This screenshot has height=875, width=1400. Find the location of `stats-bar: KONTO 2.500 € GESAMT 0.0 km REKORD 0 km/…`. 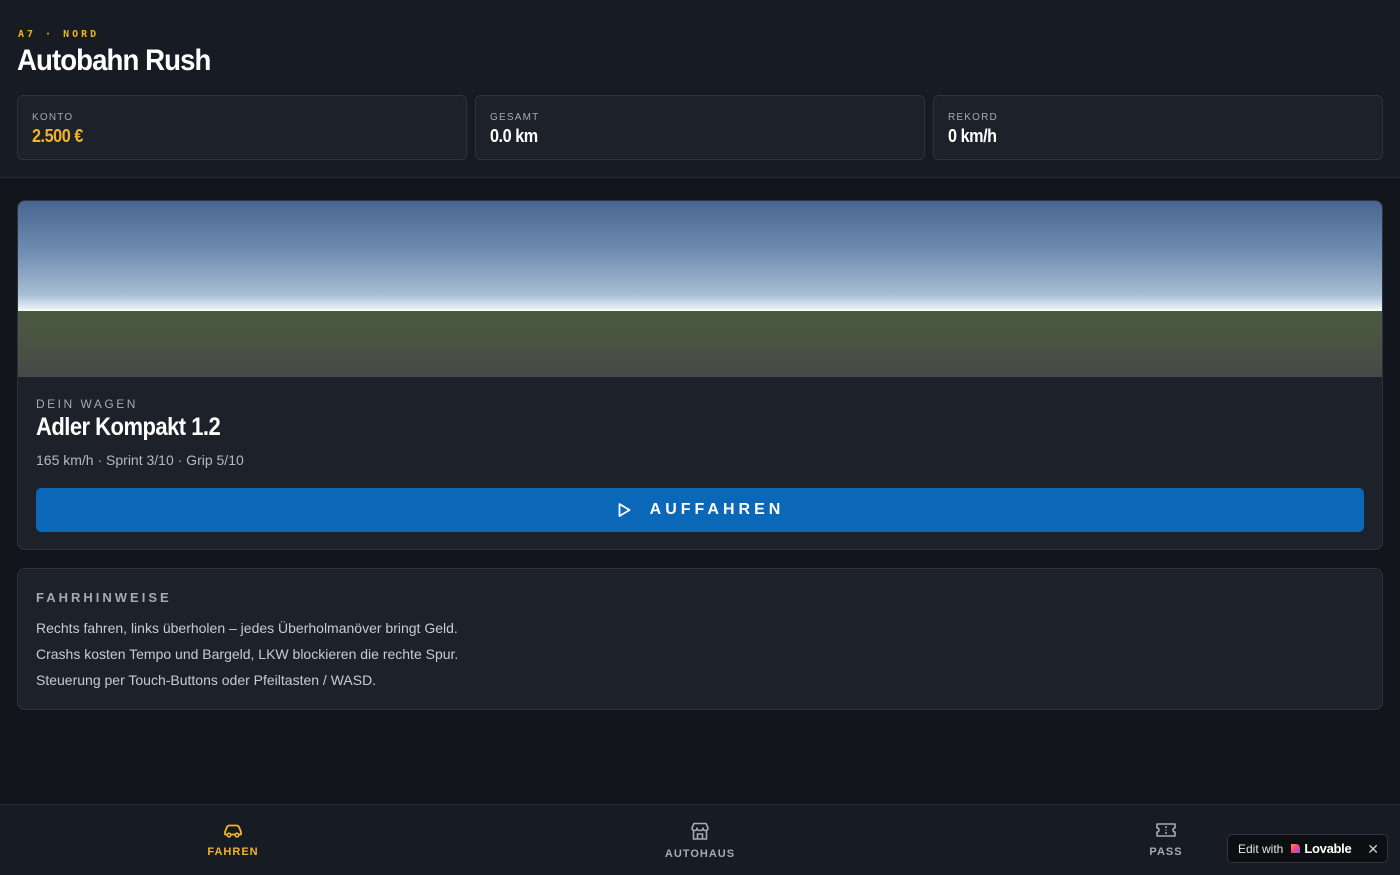

stats-bar: KONTO 2.500 € GESAMT 0.0 km REKORD 0 km/… is located at coordinates (700, 127).